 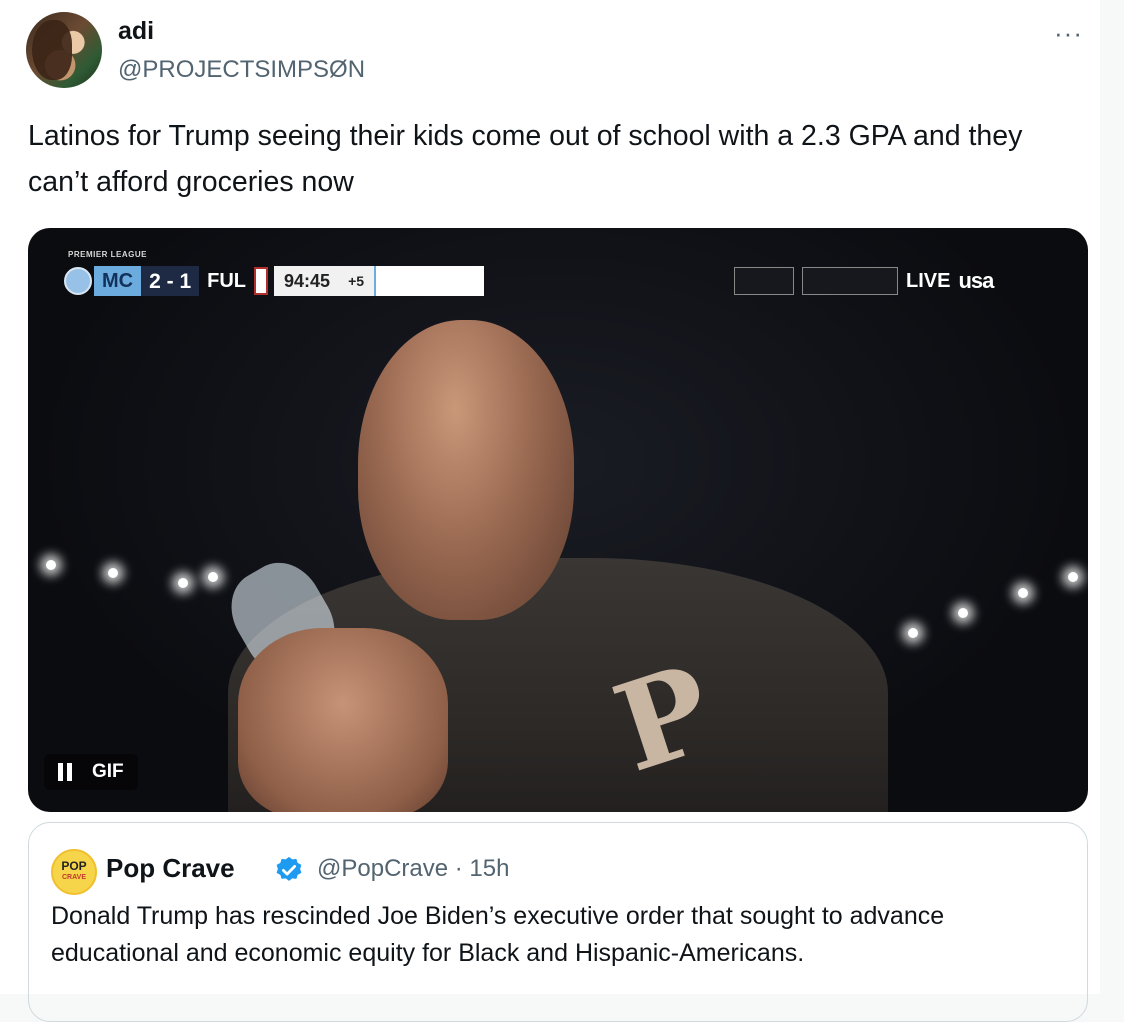 I want to click on quote-avatar: POP CRAVE, so click(x=74, y=872).